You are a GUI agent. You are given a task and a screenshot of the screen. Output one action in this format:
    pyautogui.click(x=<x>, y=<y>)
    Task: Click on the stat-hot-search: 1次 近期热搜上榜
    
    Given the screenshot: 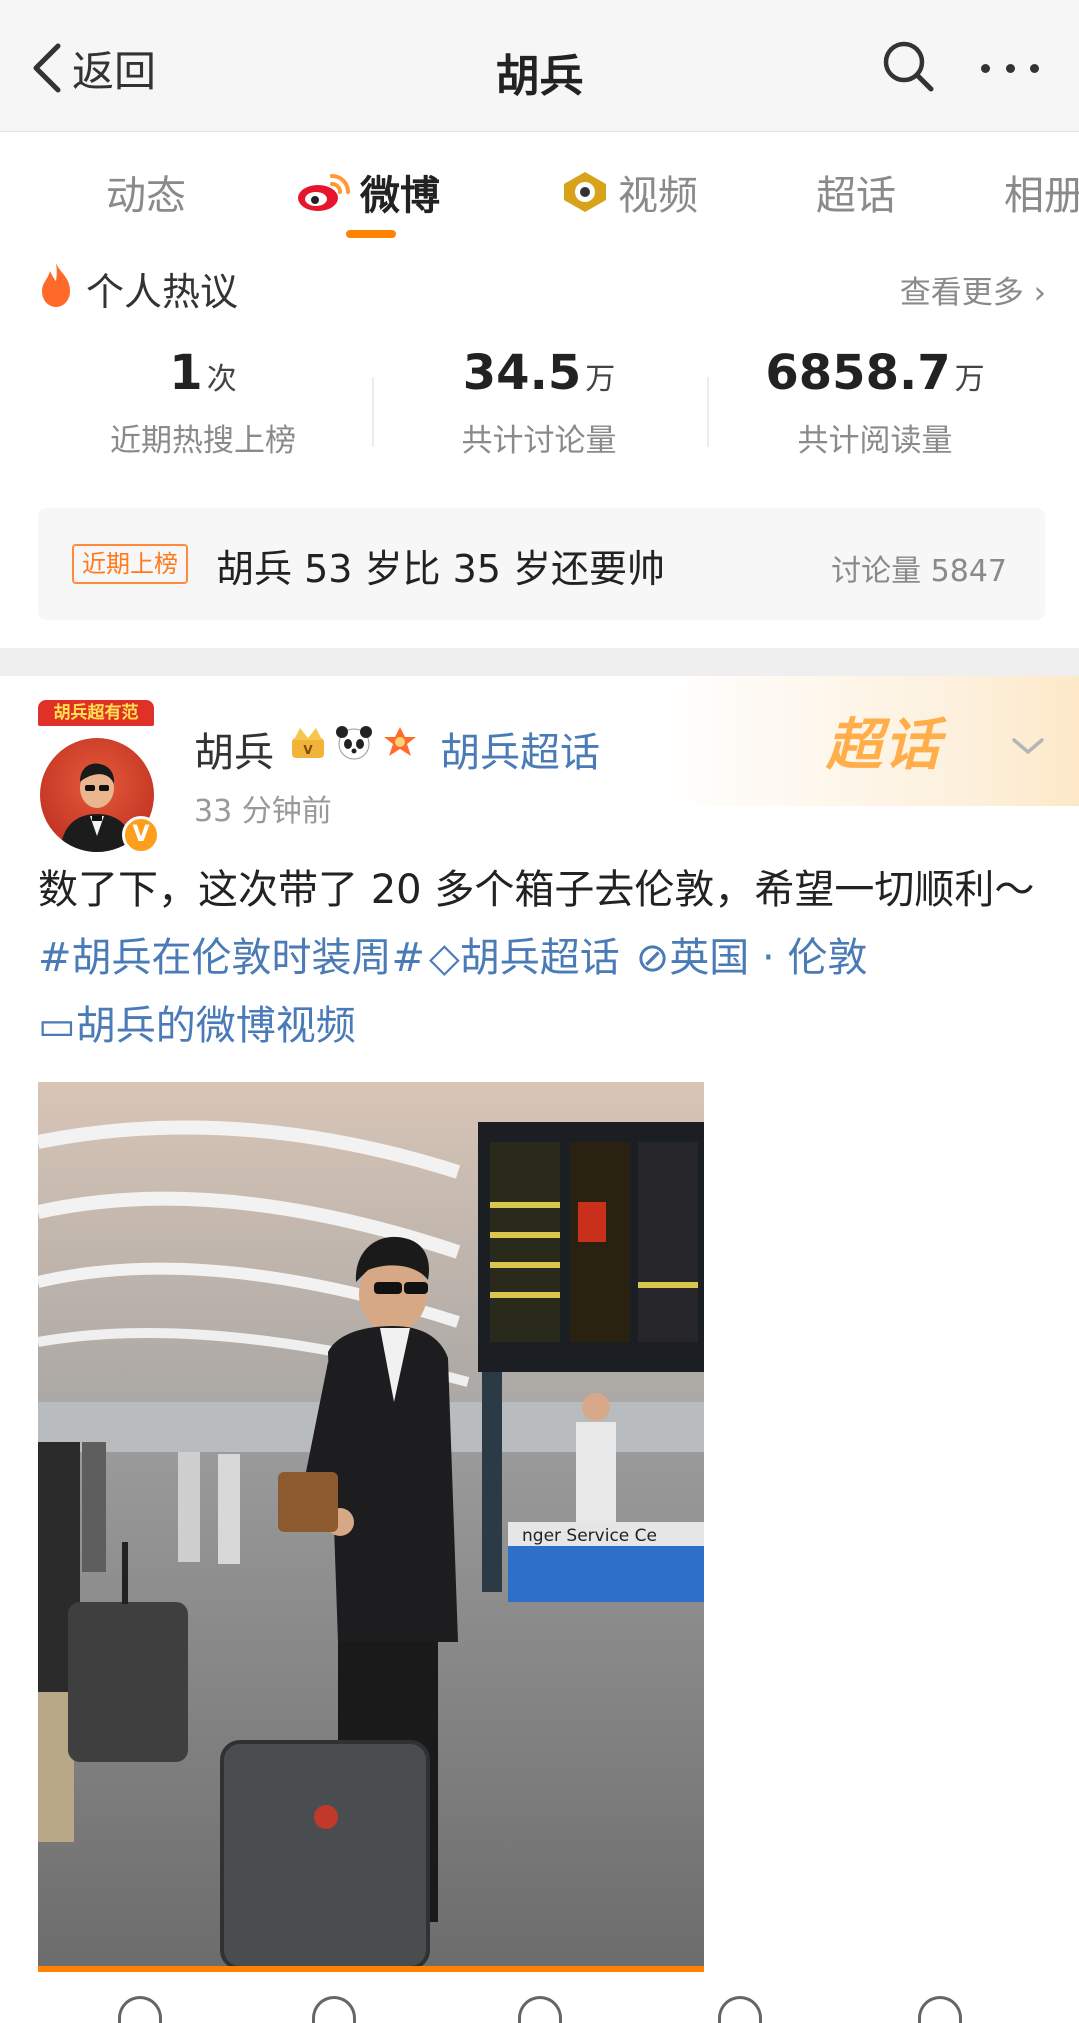 What is the action you would take?
    pyautogui.click(x=203, y=402)
    